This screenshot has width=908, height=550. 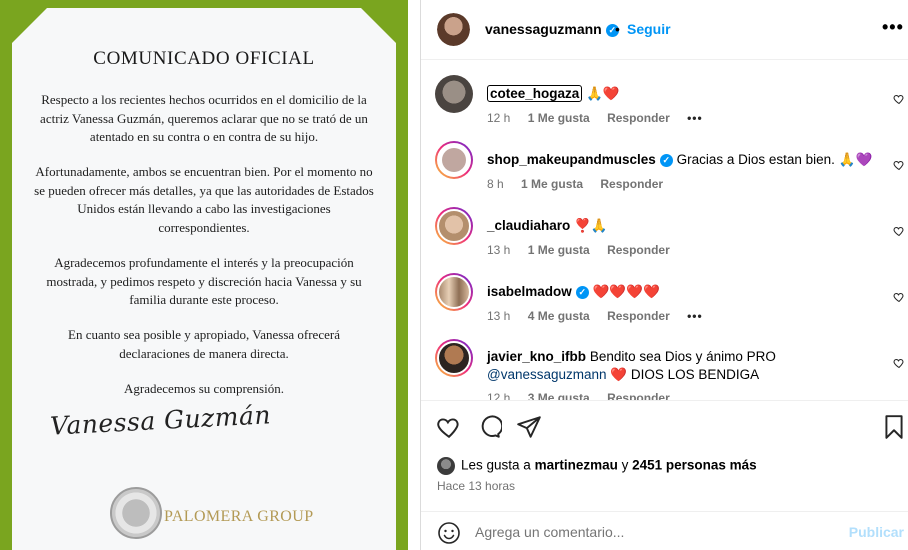 I want to click on comment-text: isabelmadow ✓ ❤️❤️❤️❤️, so click(x=682, y=292).